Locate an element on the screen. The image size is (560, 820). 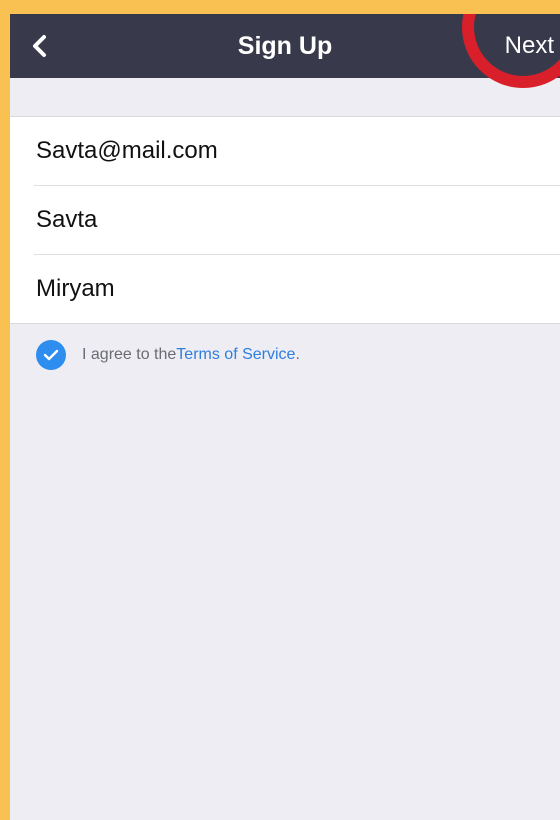
page-title: Sign Up is located at coordinates (285, 46).